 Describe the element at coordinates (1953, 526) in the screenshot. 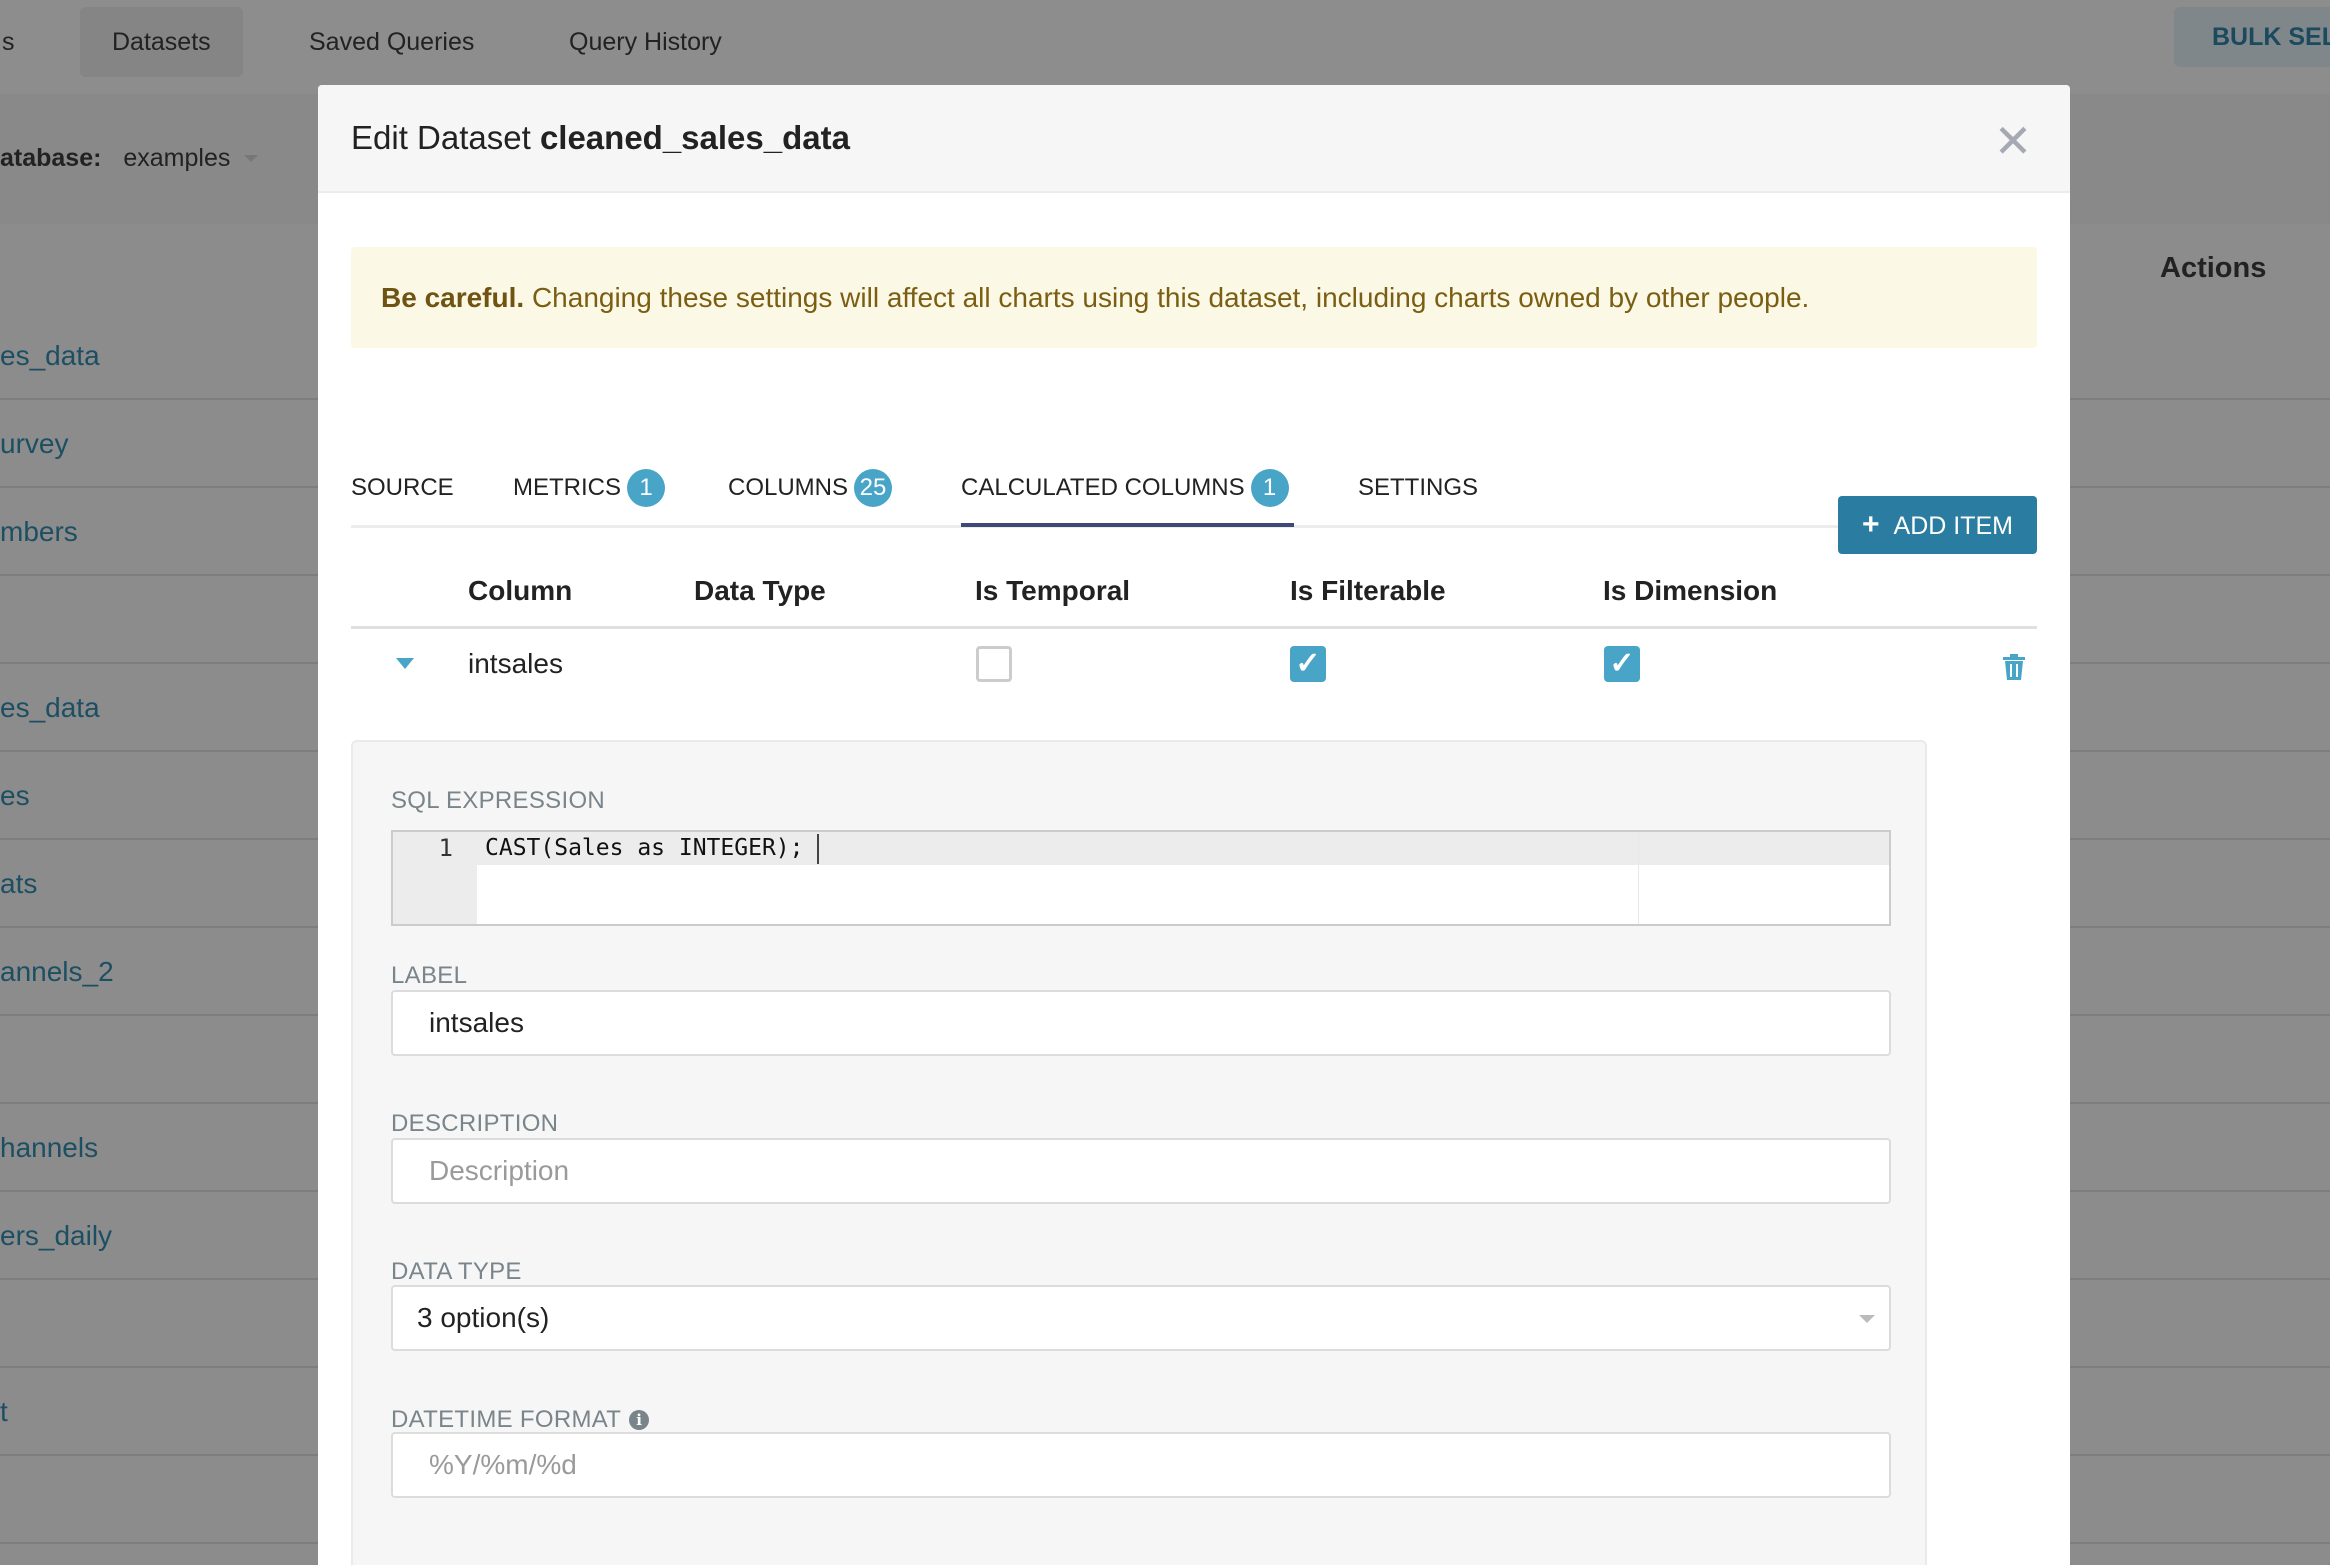

I see `add-item-label: ADD ITEM` at that location.